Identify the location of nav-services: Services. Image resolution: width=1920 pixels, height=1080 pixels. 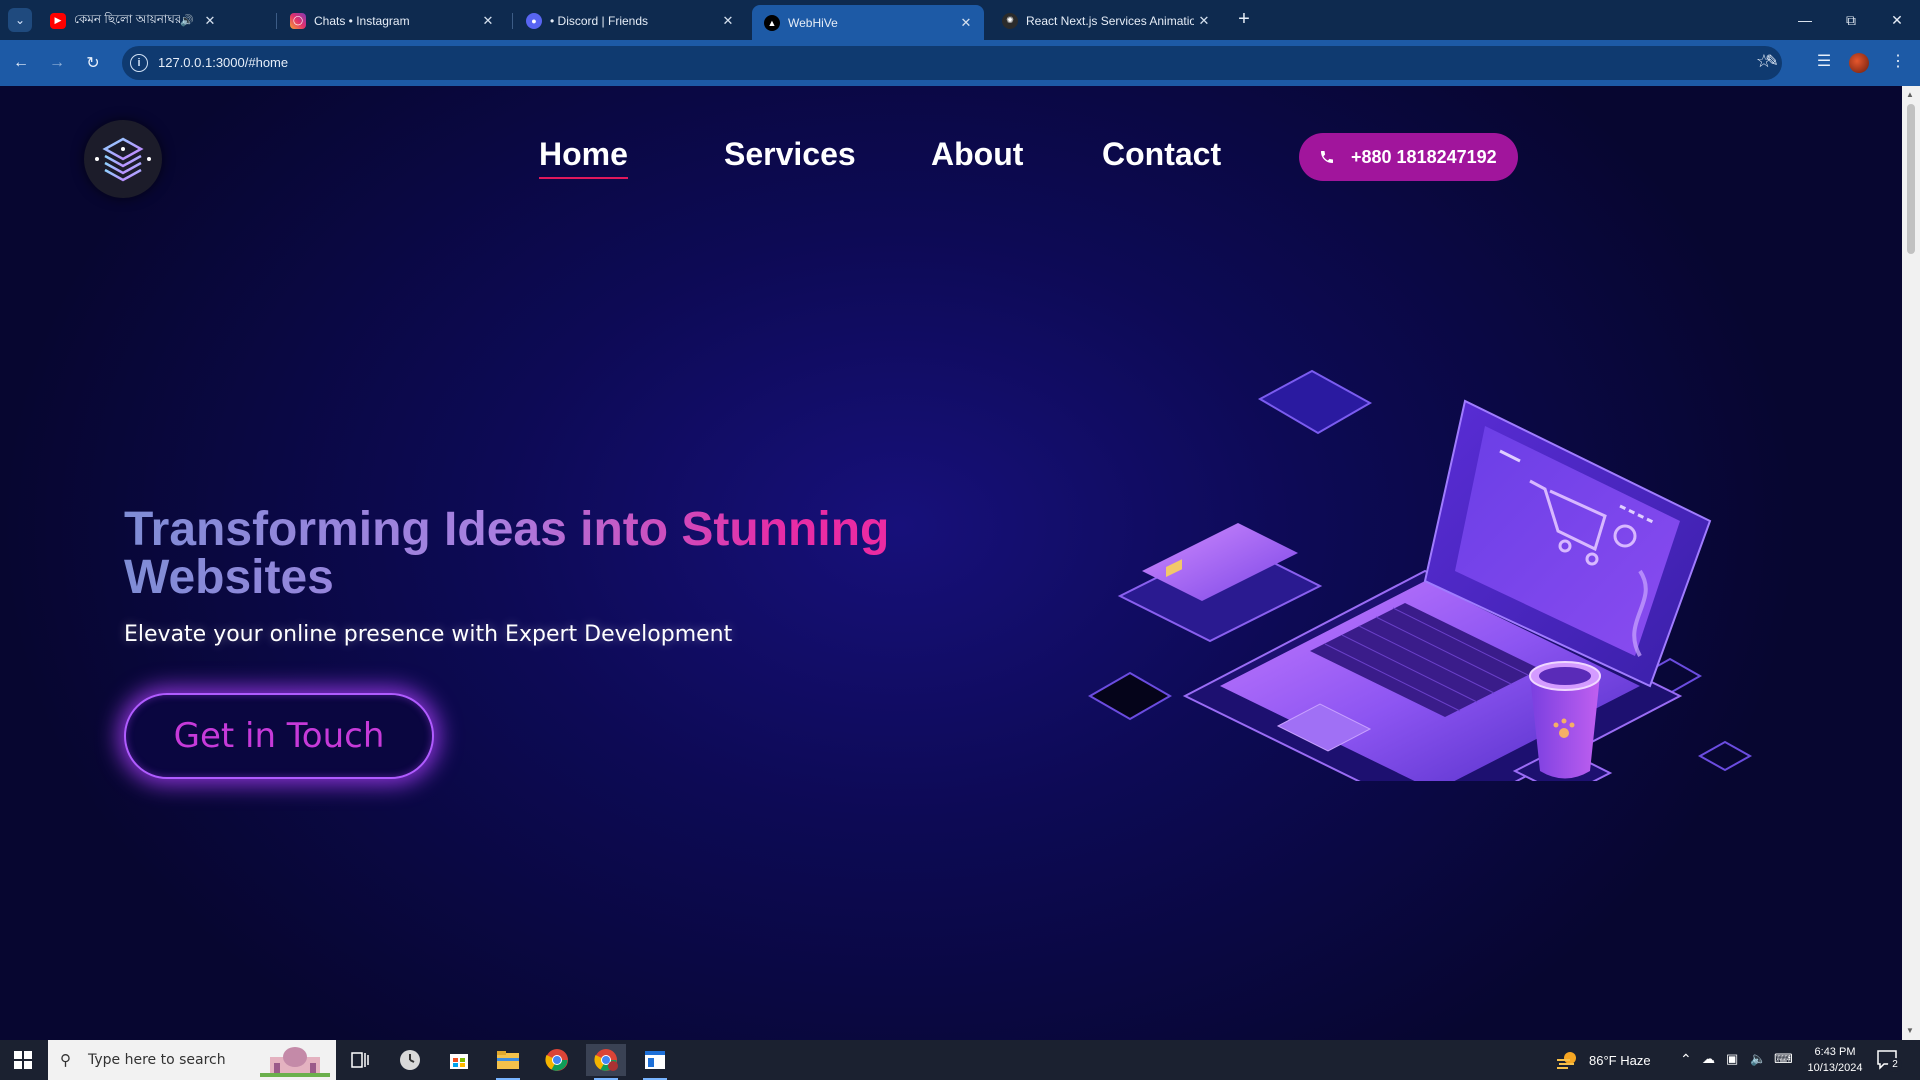
(790, 154).